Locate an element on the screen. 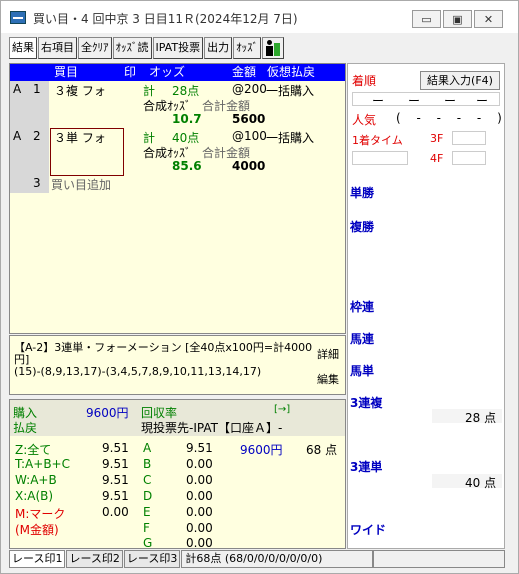 The image size is (519, 574). bet-type: ３単 フォ is located at coordinates (80, 138).